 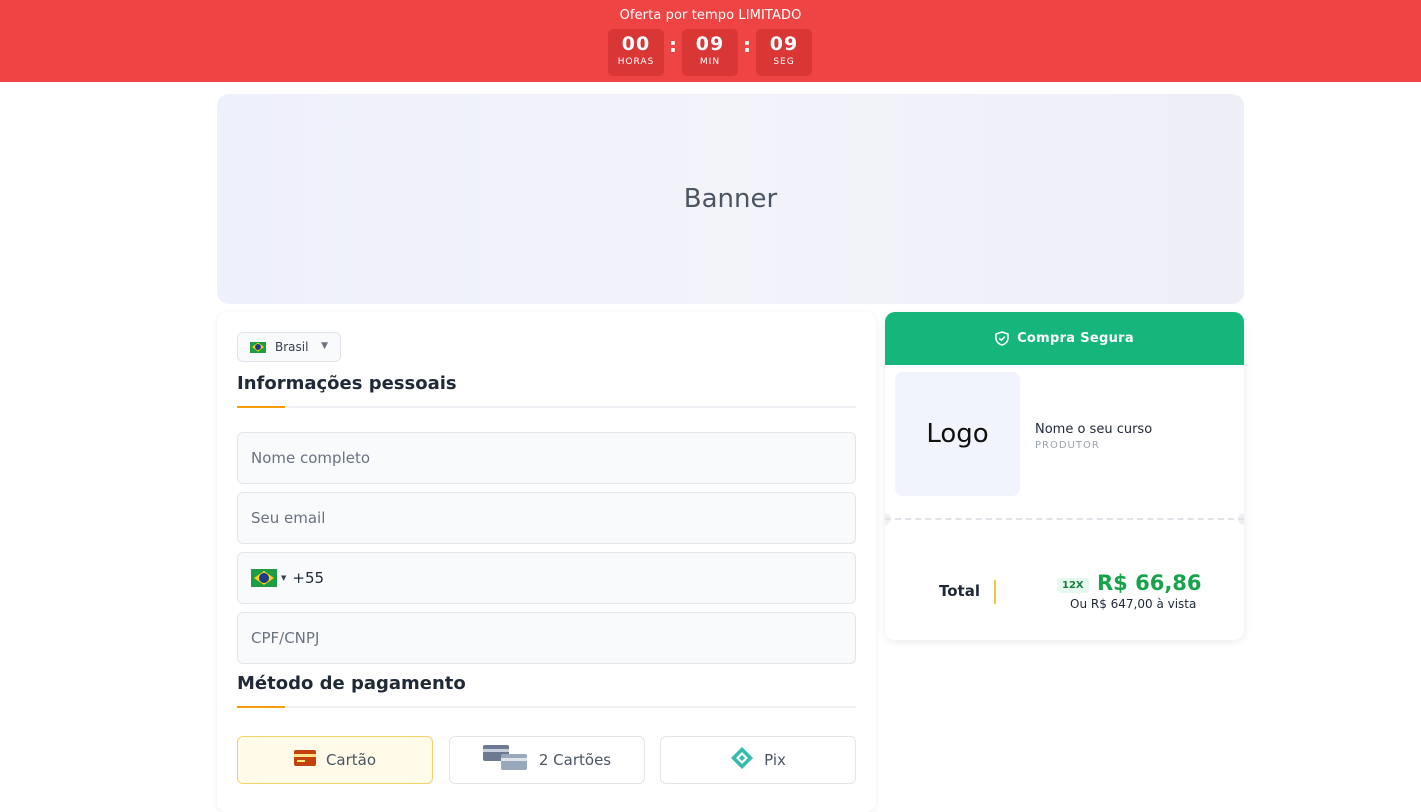 I want to click on total-divider, so click(x=995, y=592).